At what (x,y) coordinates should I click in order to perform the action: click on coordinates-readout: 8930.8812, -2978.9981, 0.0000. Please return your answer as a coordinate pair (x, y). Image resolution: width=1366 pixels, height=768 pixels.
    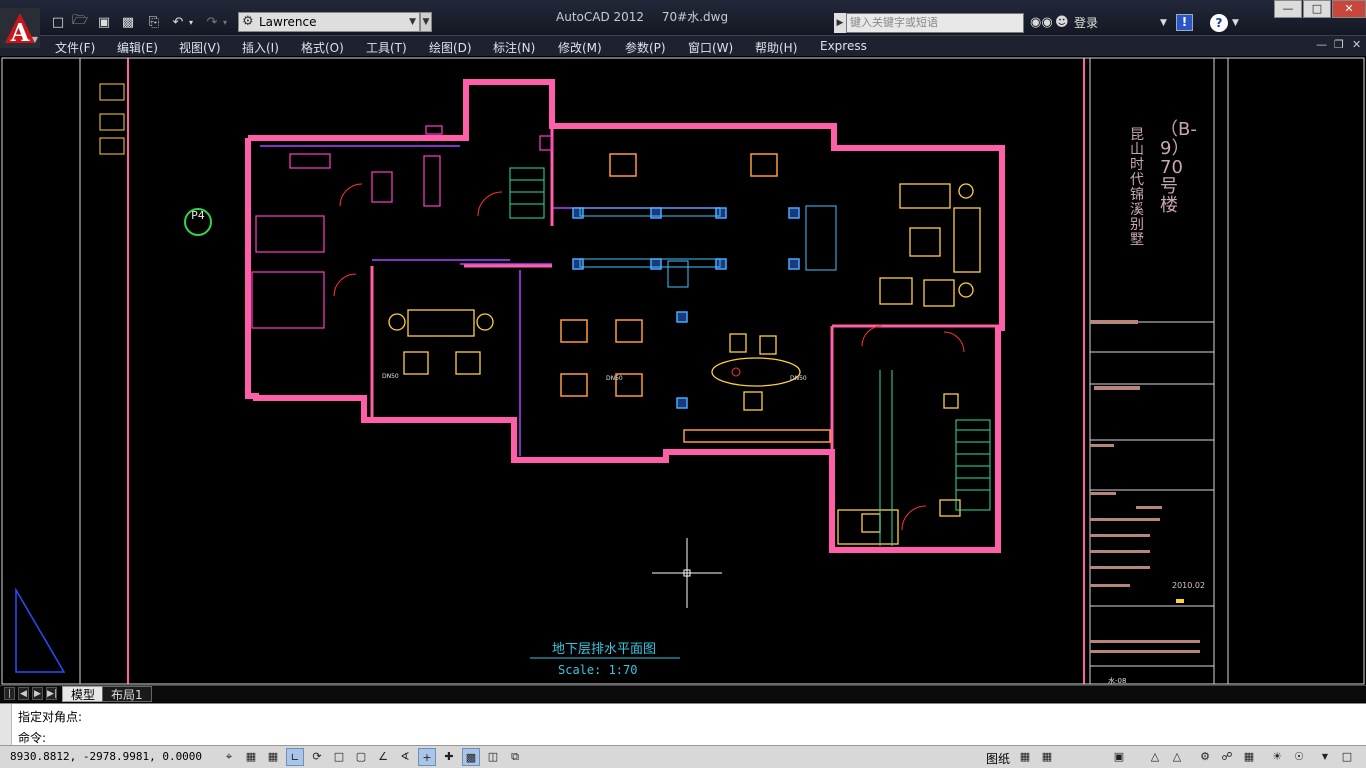
    Looking at the image, I should click on (106, 756).